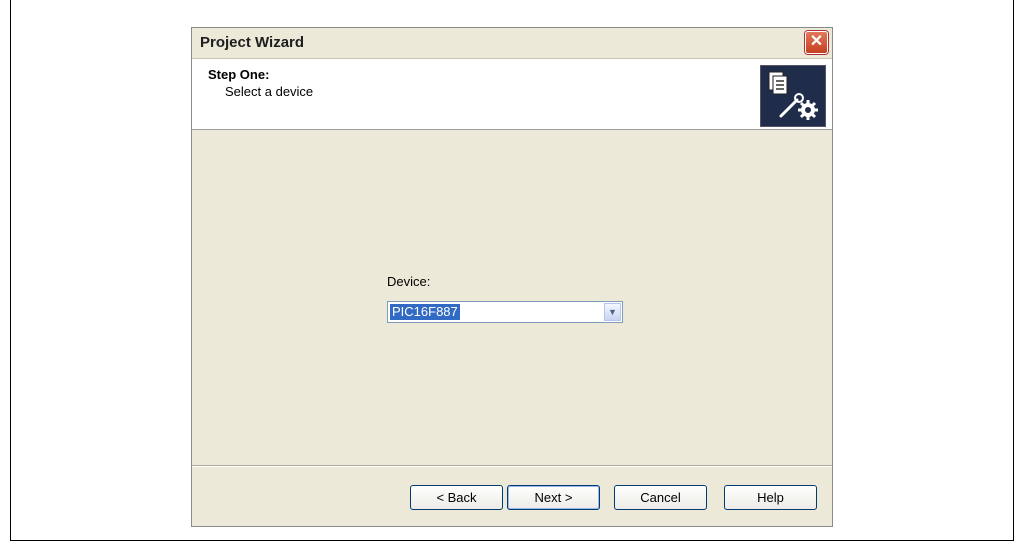 The width and height of the screenshot is (1015, 542). What do you see at coordinates (512, 43) in the screenshot?
I see `title-bar: Project Wizard ✕` at bounding box center [512, 43].